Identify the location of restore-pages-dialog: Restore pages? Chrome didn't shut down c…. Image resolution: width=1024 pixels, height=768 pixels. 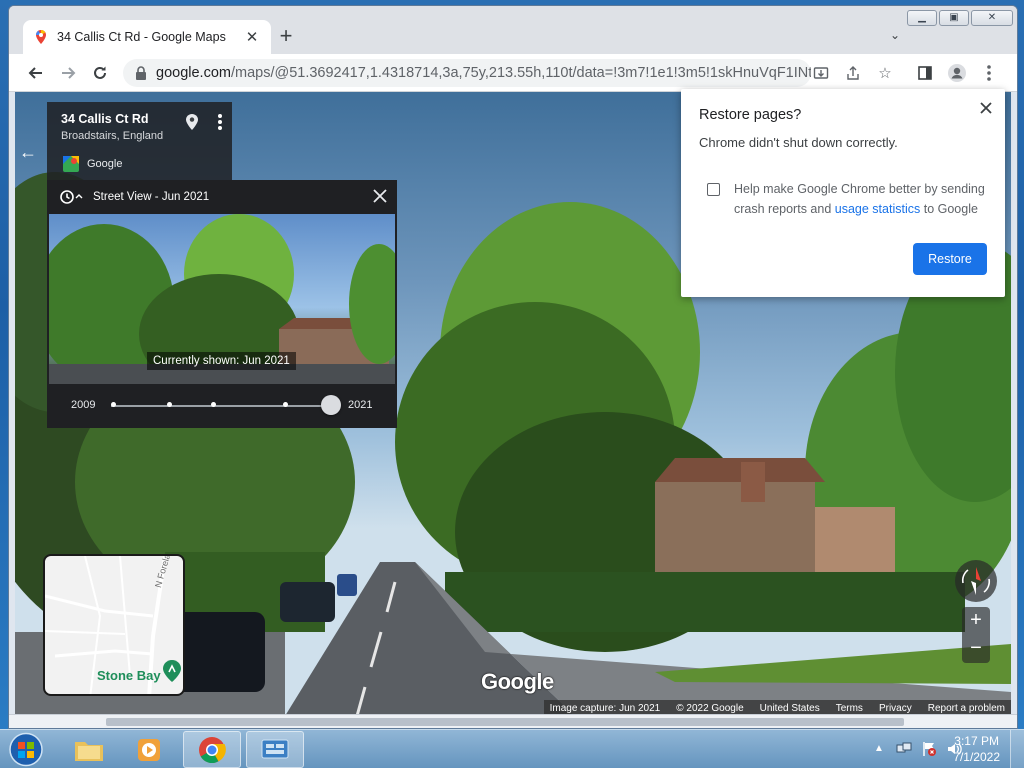
(843, 193).